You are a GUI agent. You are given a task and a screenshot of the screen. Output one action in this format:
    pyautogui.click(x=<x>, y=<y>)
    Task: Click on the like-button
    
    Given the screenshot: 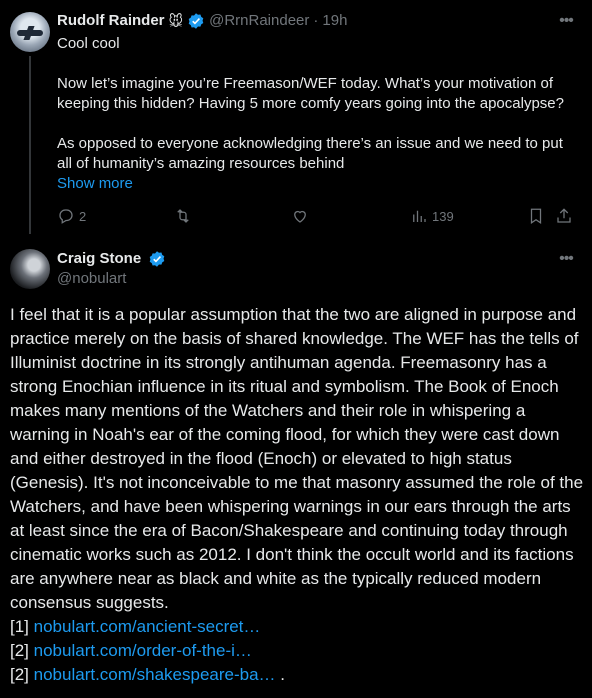 What is the action you would take?
    pyautogui.click(x=302, y=216)
    